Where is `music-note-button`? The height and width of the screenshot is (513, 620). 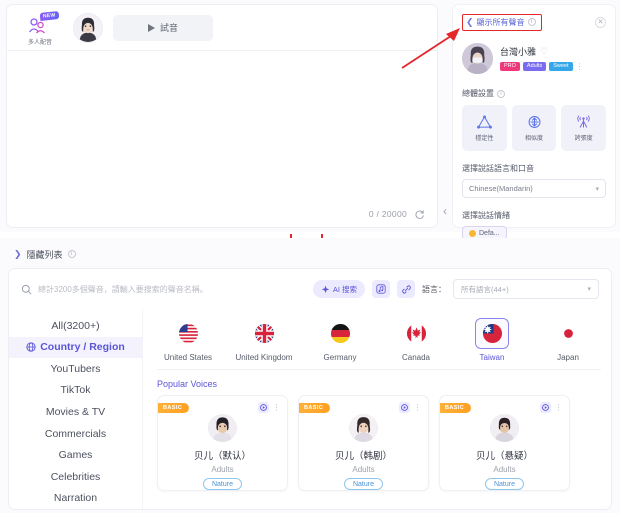 music-note-button is located at coordinates (381, 289).